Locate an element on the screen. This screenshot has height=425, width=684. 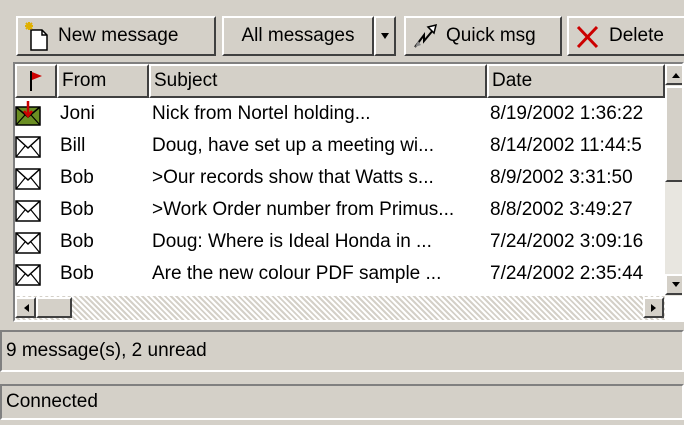
arrow-up-icon is located at coordinates (675, 75).